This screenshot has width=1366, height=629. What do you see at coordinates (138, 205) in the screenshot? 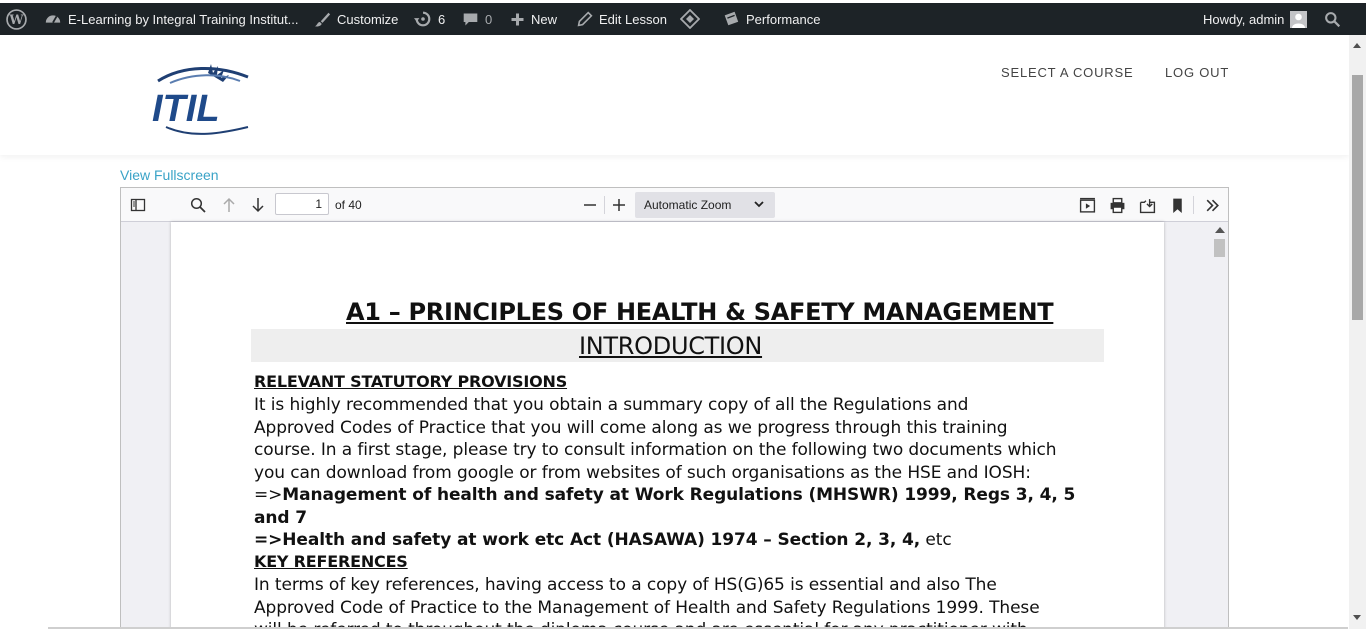
I see `sidebar-toggle-icon` at bounding box center [138, 205].